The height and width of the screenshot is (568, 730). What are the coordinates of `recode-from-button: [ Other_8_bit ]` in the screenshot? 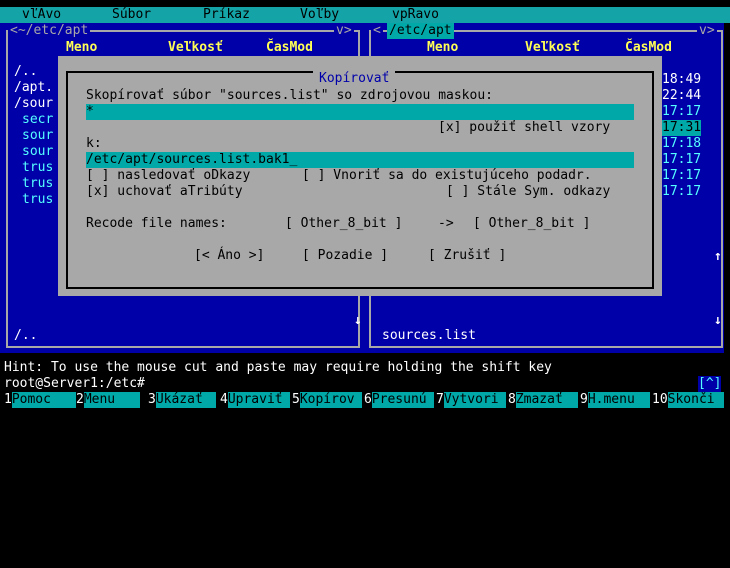 It's located at (343, 224).